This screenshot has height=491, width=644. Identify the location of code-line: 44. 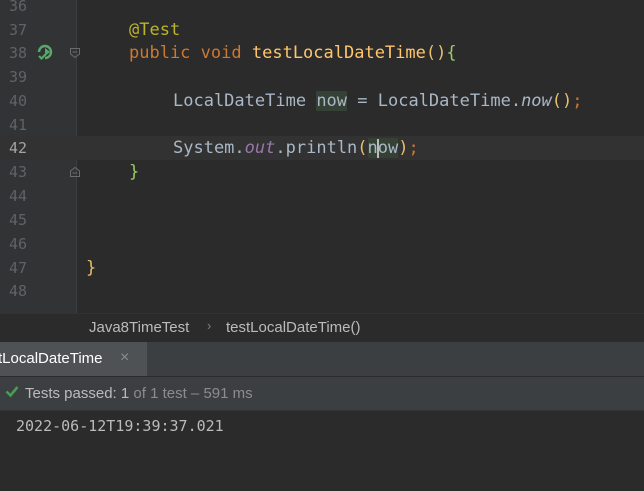
(322, 196).